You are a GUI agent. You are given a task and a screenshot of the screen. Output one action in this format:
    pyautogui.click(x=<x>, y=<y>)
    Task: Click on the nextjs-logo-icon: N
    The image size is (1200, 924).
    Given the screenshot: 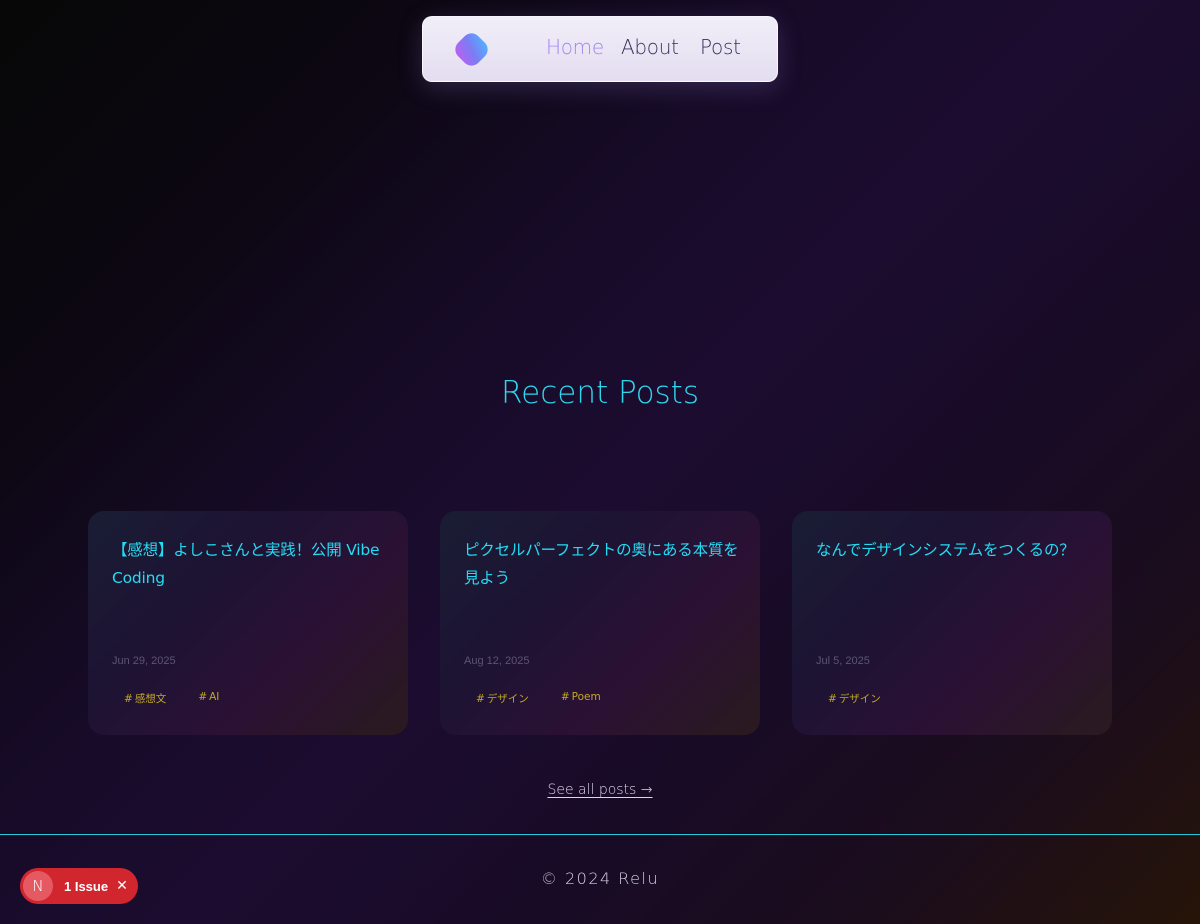 What is the action you would take?
    pyautogui.click(x=38, y=886)
    